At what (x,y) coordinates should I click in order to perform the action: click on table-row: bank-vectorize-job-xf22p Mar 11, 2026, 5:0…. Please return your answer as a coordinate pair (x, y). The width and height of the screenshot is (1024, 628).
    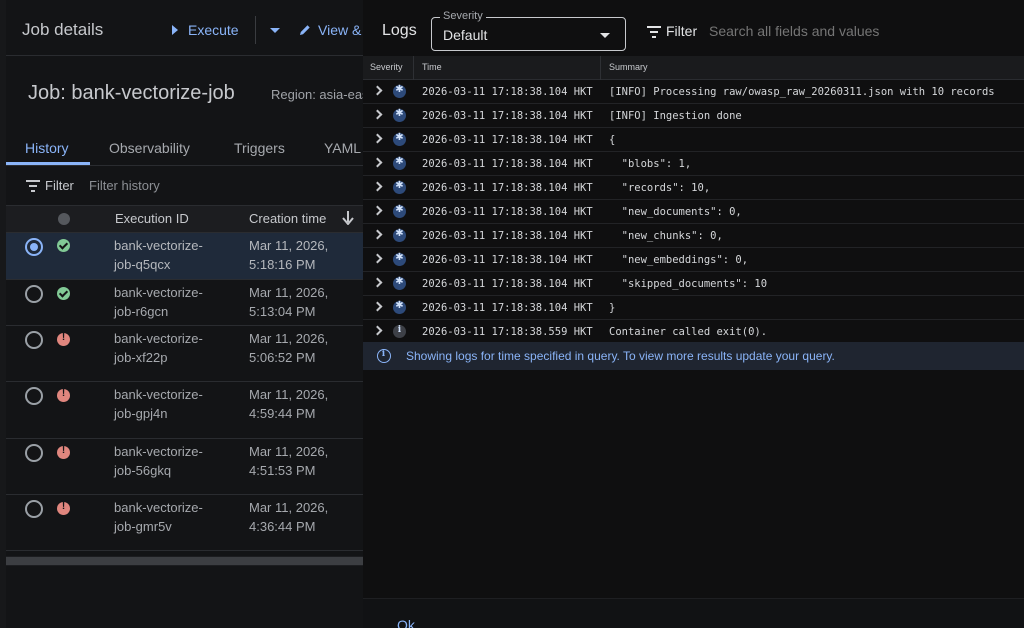
    Looking at the image, I should click on (184, 354).